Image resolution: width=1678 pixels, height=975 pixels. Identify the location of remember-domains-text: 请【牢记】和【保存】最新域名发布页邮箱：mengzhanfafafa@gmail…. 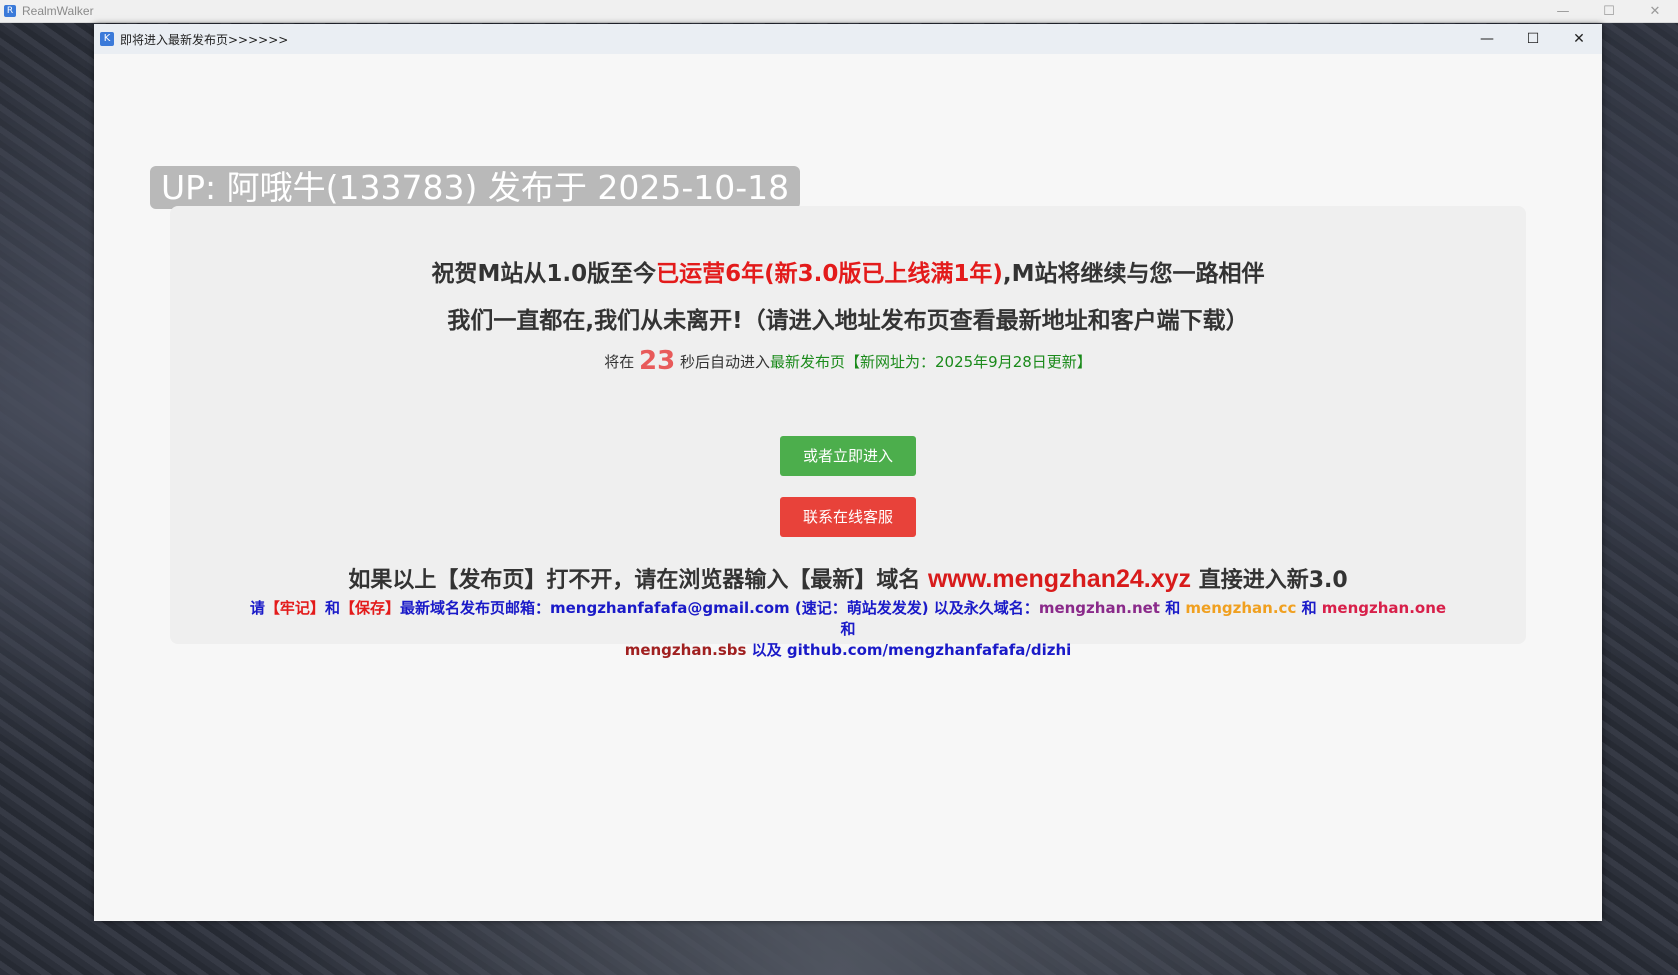
(848, 629).